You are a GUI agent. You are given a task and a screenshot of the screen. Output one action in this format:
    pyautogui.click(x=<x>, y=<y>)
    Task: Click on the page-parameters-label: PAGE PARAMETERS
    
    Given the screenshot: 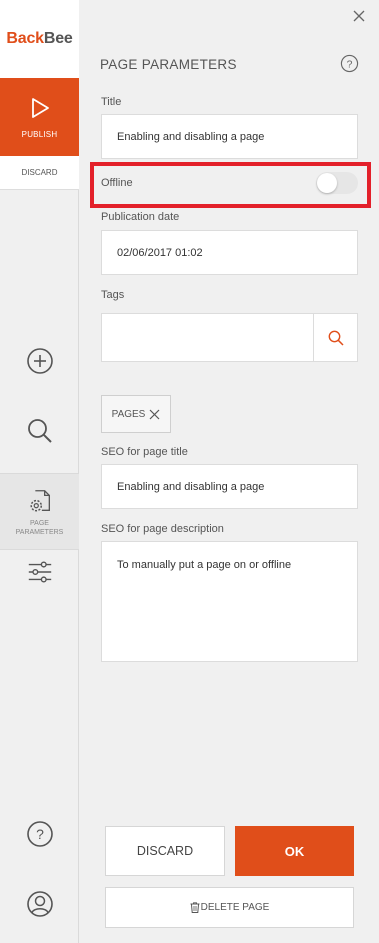 What is the action you would take?
    pyautogui.click(x=40, y=528)
    